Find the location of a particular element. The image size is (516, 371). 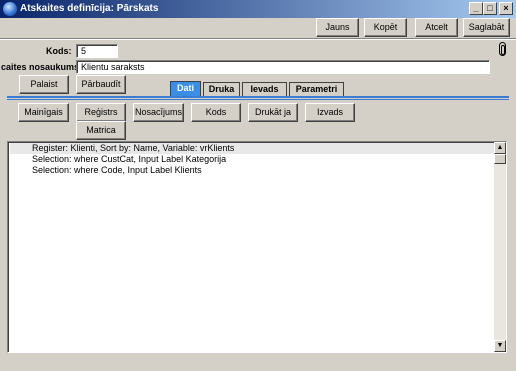

vertical-scrollbar: ▲ ▼ is located at coordinates (500, 247).